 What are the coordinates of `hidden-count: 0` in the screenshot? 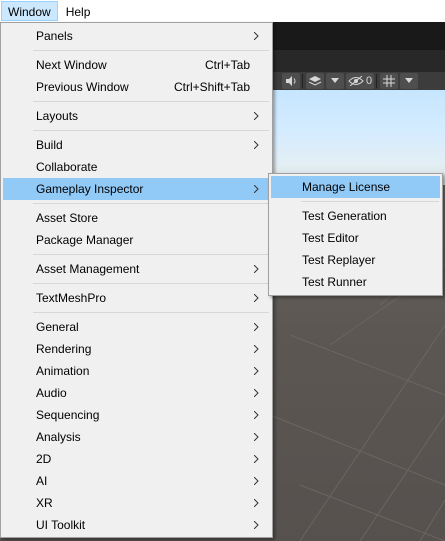 It's located at (369, 81).